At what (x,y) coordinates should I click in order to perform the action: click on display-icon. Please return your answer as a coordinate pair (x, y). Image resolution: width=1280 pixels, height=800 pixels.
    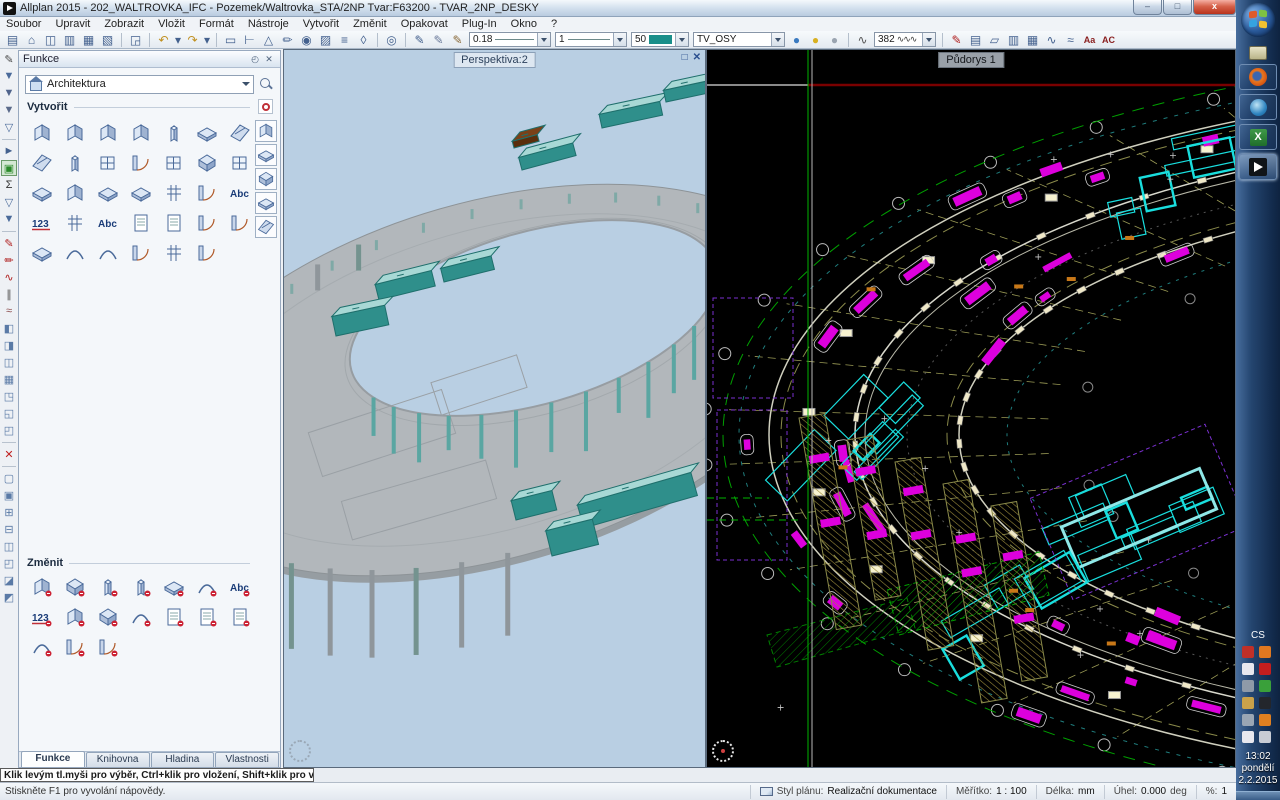
    Looking at the image, I should click on (1248, 686).